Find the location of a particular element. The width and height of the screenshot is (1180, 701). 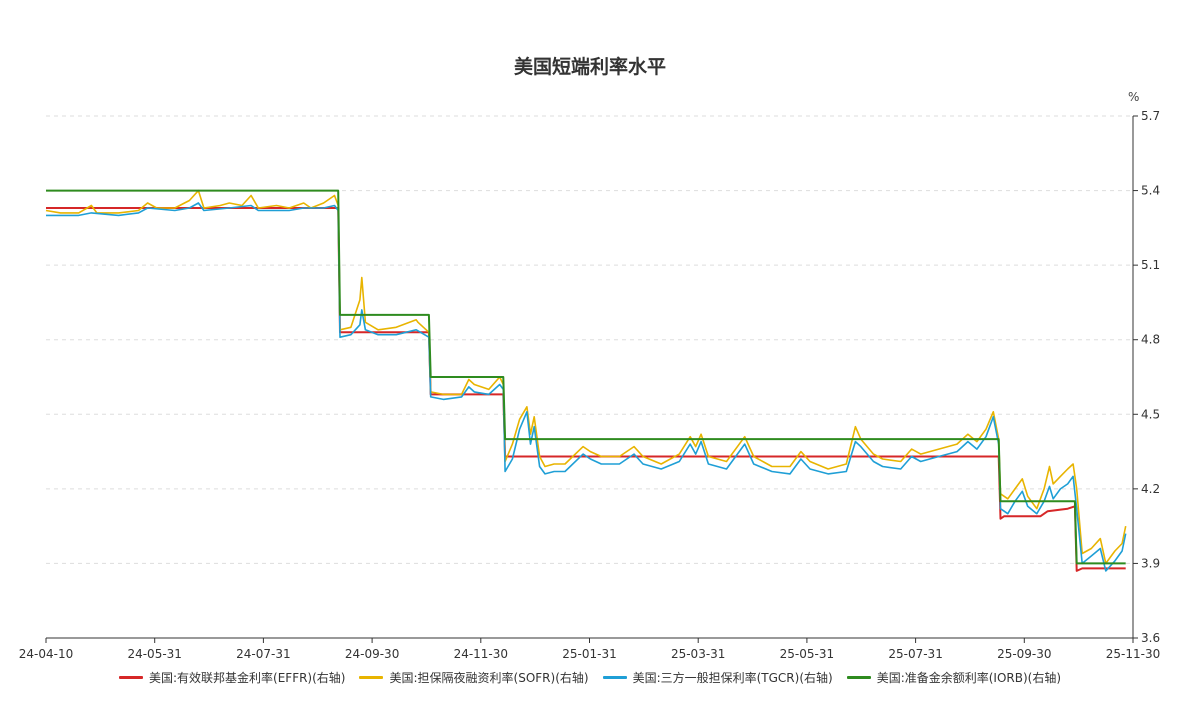

y-tick-label: 3.6 is located at coordinates (1150, 638).